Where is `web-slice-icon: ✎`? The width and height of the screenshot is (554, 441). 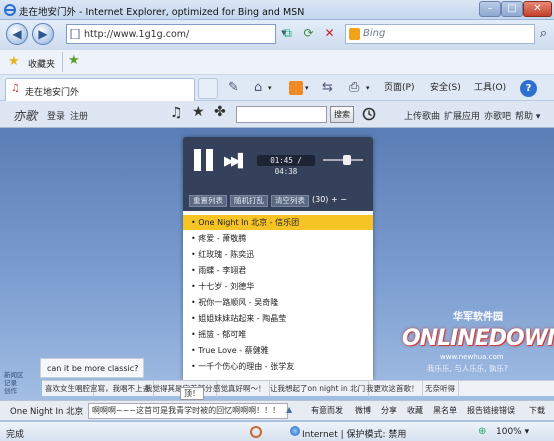
web-slice-icon: ✎ is located at coordinates (233, 88).